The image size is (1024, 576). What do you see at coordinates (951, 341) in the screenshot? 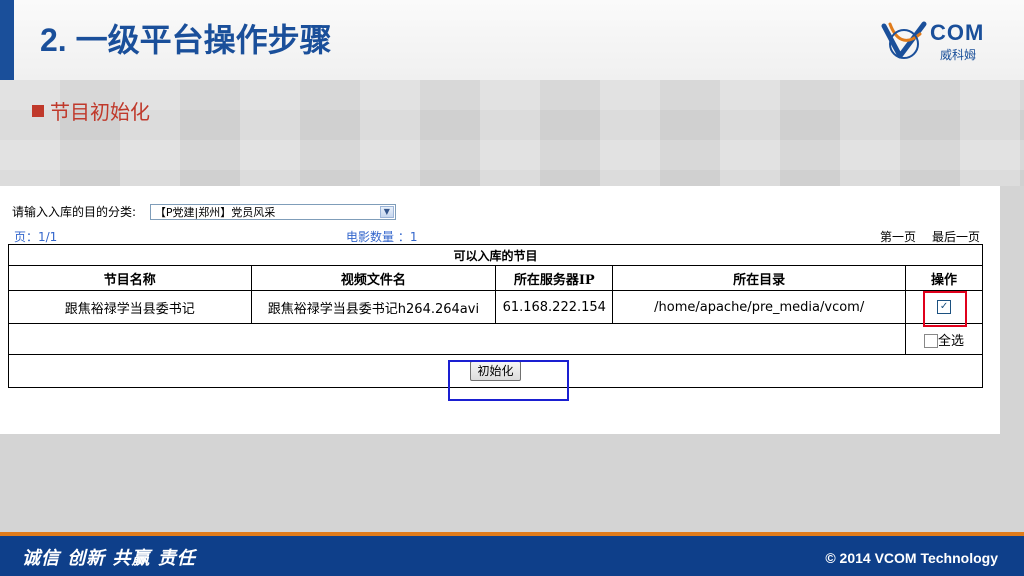
I see `select-all-label: 全选` at bounding box center [951, 341].